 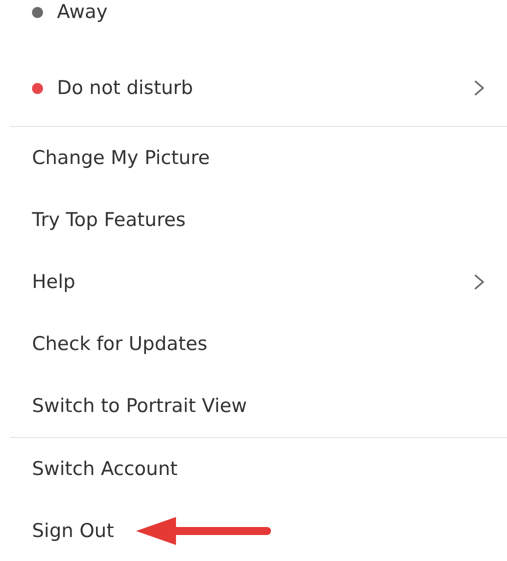 What do you see at coordinates (253, 220) in the screenshot?
I see `menu-item: Try Top Features` at bounding box center [253, 220].